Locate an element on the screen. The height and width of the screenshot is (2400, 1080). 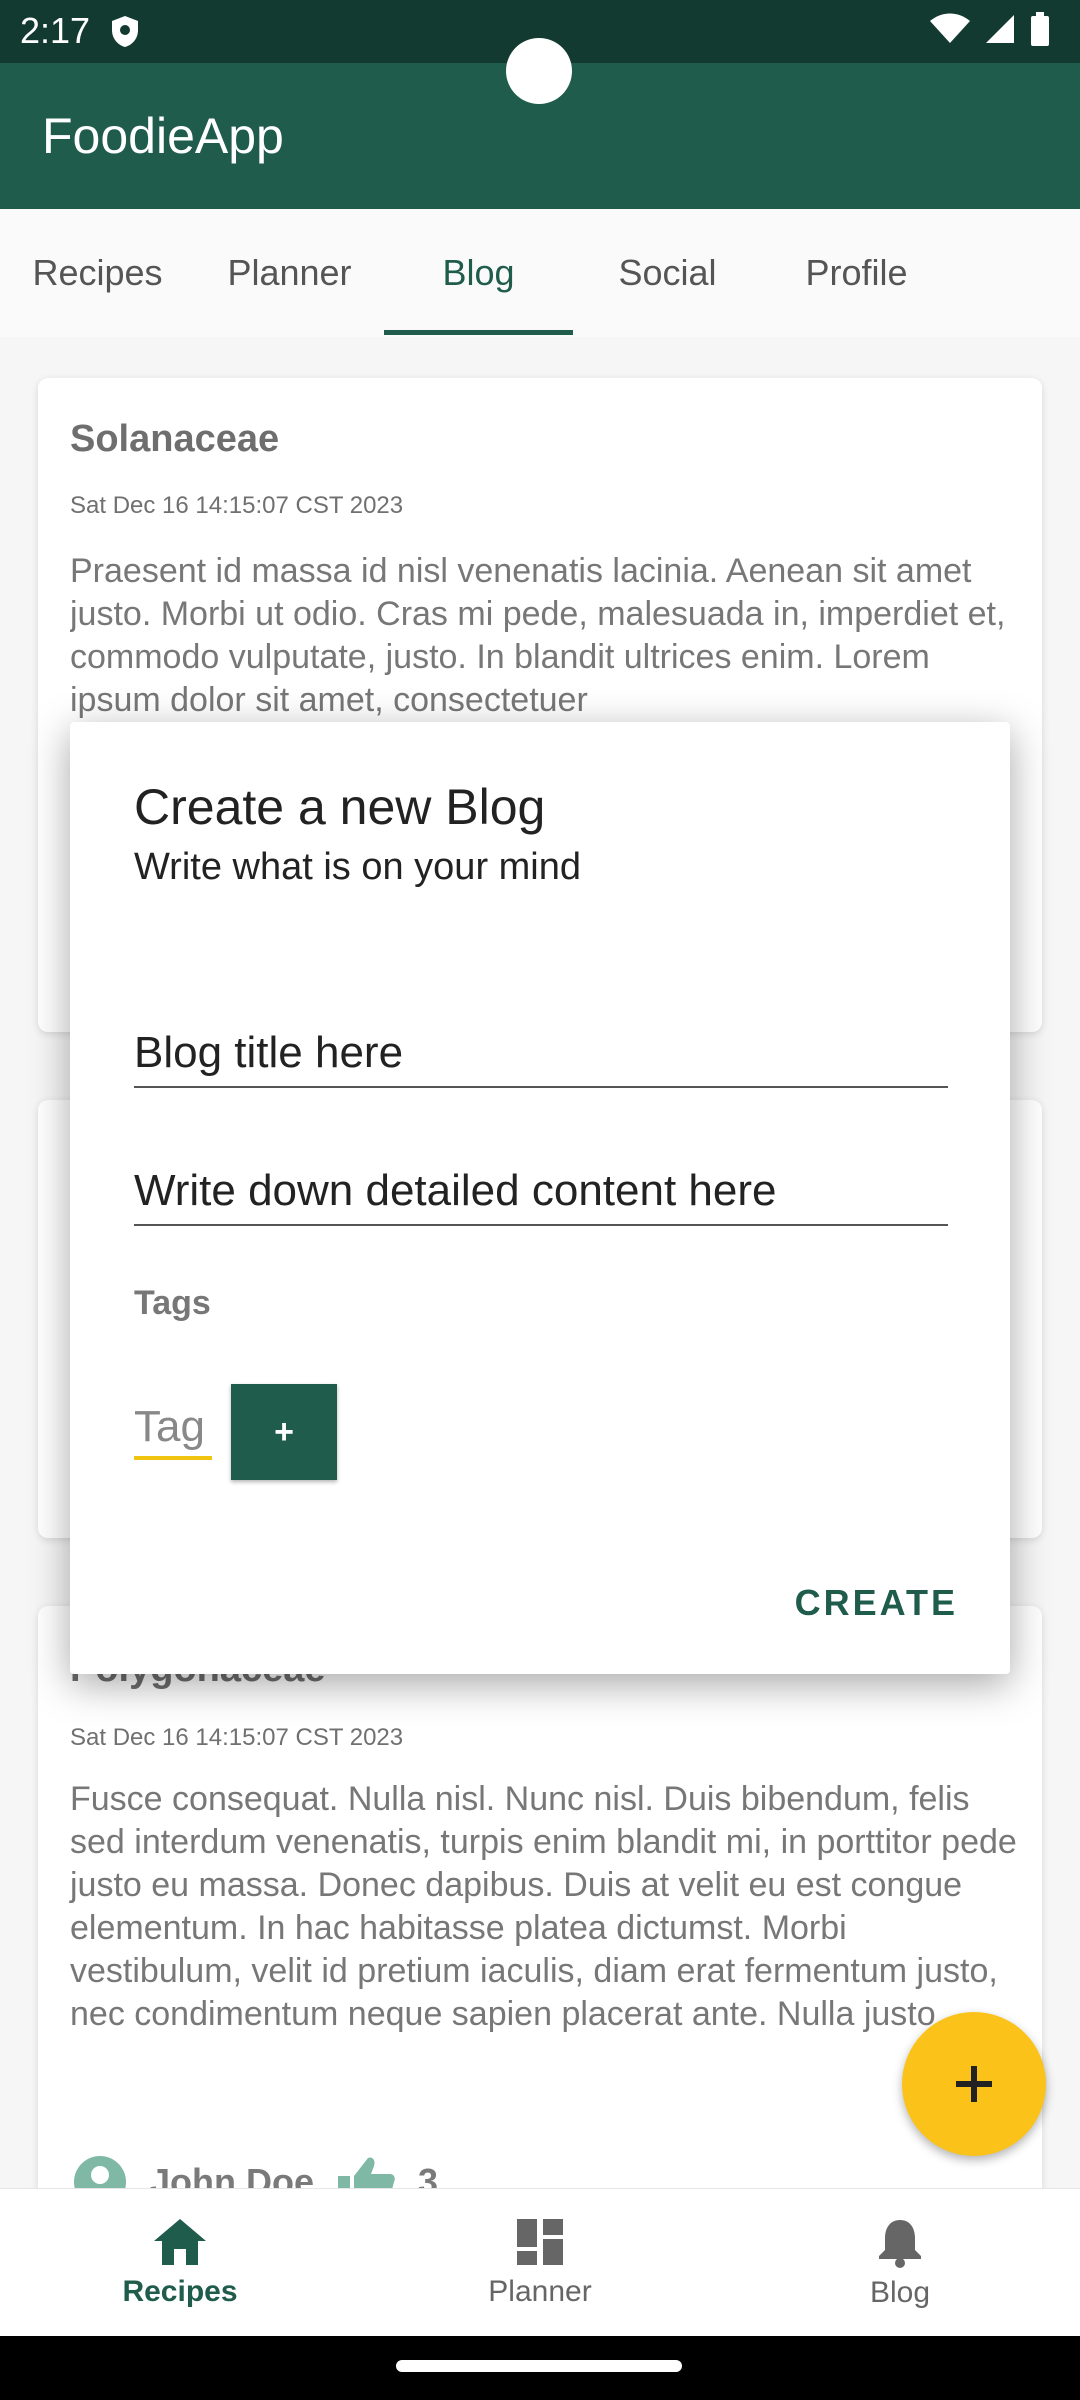
nav-item-recipes: Recipes is located at coordinates (180, 2263).